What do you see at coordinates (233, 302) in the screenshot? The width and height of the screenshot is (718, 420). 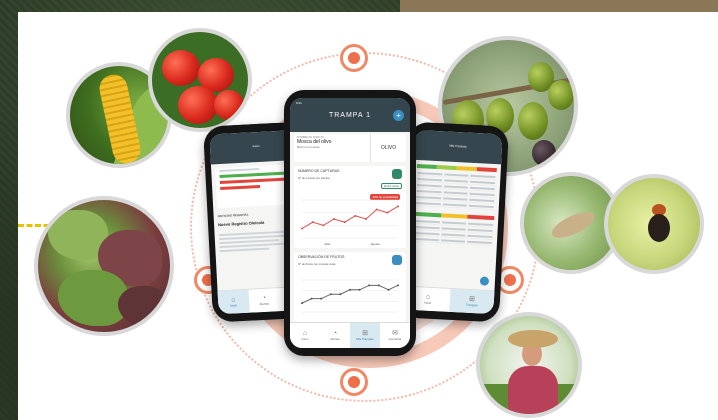 I see `left-tab-home: ⌂ Inicio` at bounding box center [233, 302].